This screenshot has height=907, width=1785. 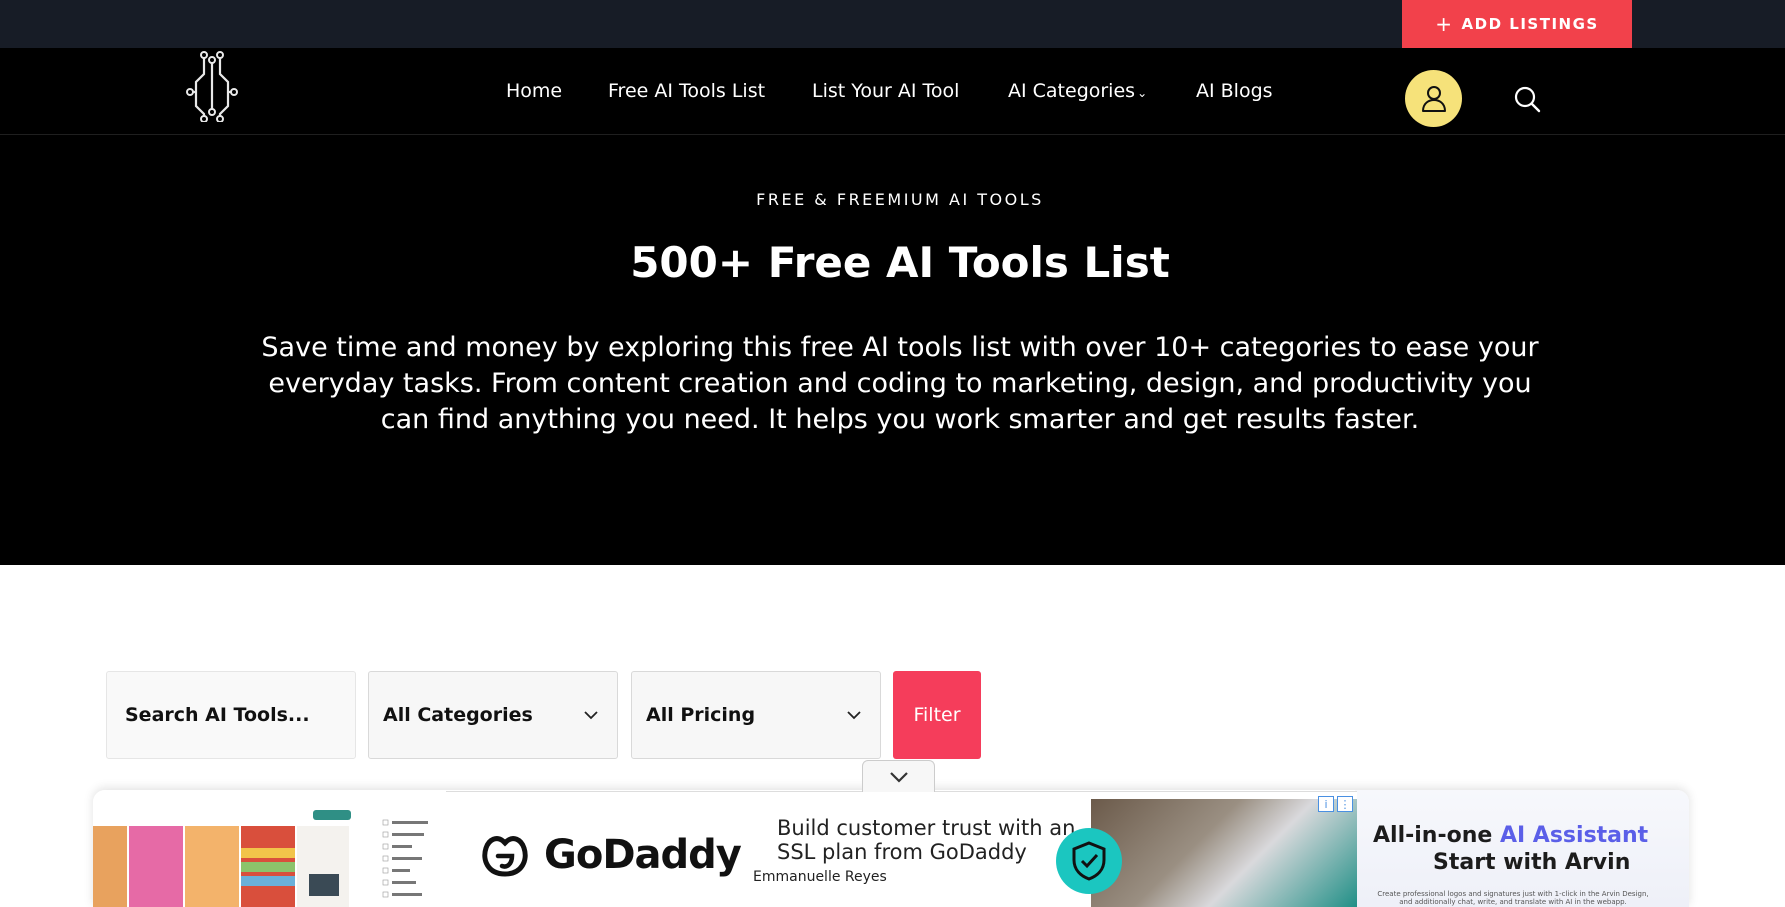 I want to click on site-logo, so click(x=212, y=86).